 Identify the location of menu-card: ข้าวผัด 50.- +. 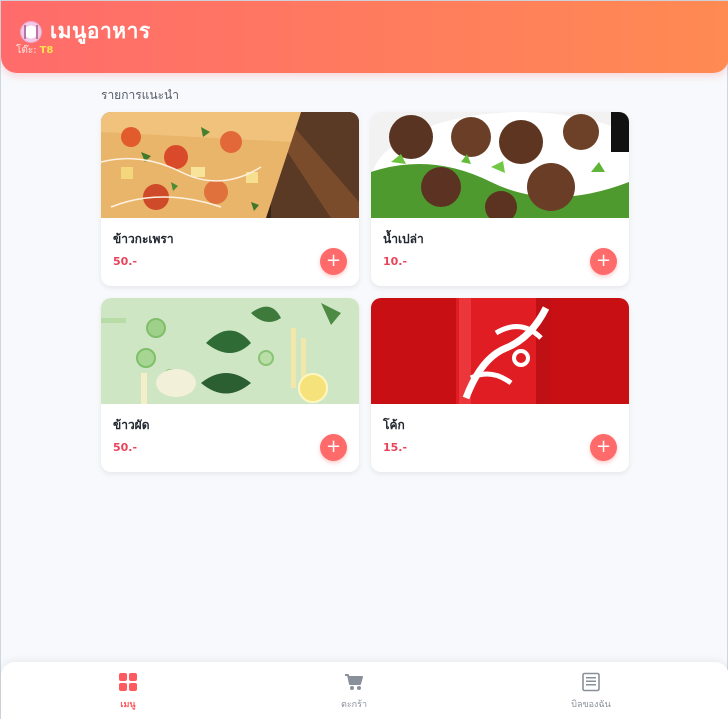
(230, 385).